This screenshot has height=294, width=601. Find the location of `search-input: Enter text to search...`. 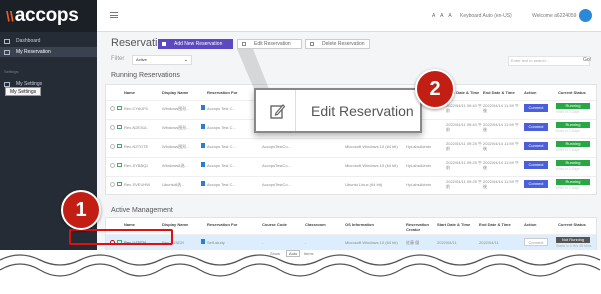

search-input: Enter text to search... is located at coordinates (549, 61).